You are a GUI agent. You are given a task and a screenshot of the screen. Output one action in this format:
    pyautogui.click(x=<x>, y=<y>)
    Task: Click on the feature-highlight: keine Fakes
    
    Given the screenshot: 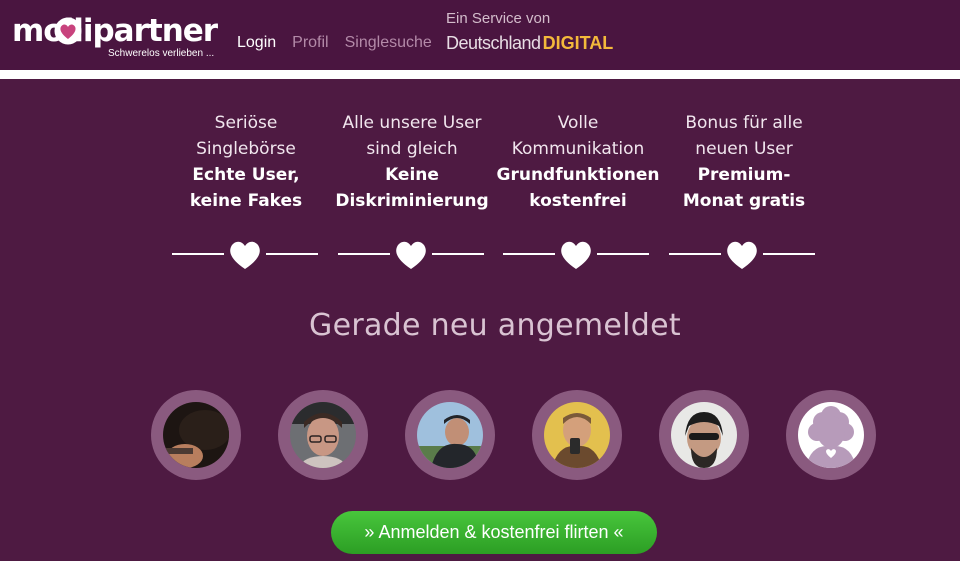 What is the action you would take?
    pyautogui.click(x=246, y=201)
    